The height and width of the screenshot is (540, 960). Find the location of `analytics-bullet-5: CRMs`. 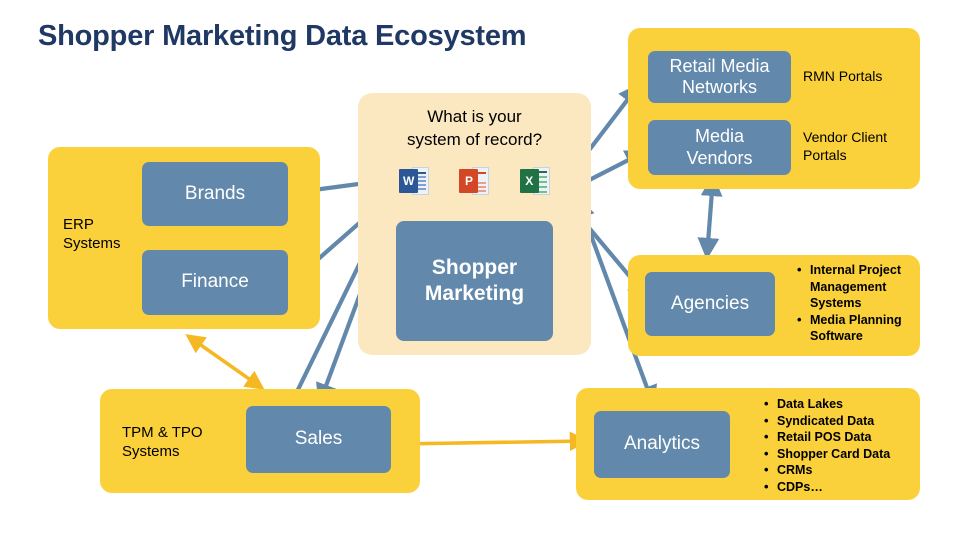

analytics-bullet-5: CRMs is located at coordinates (853, 470).